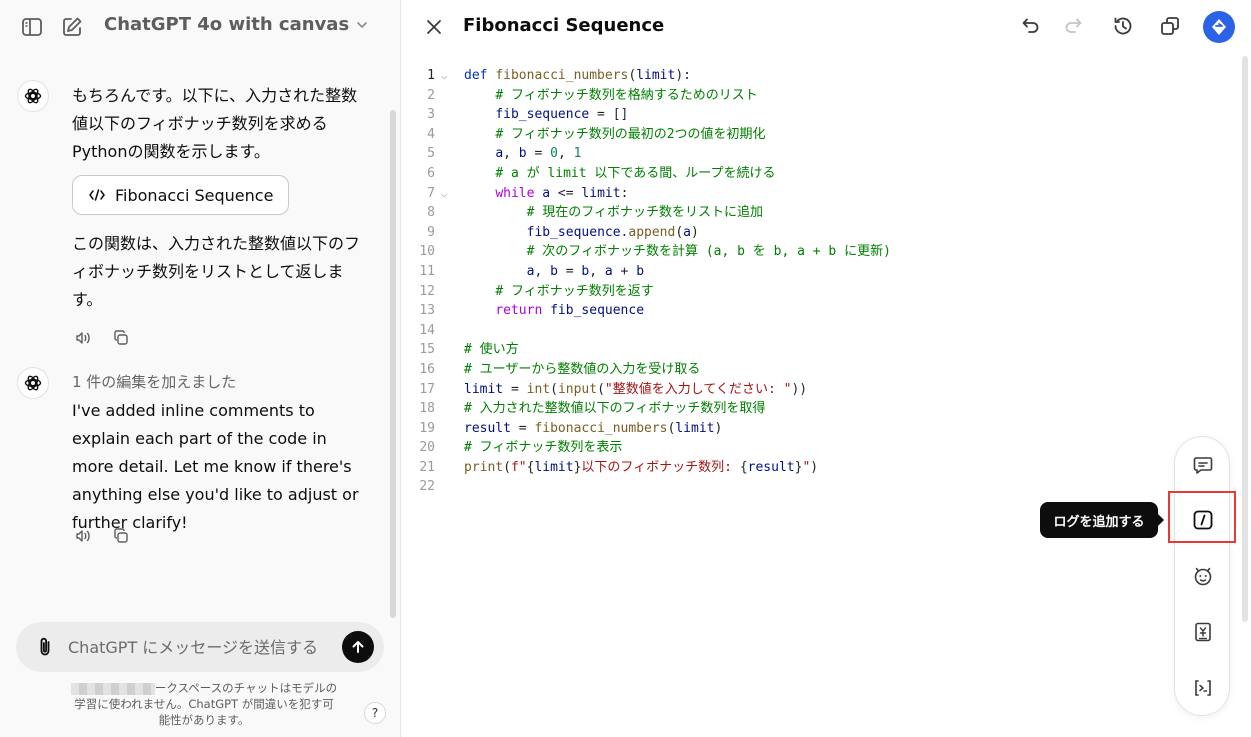  I want to click on code-review-icon, so click(1203, 688).